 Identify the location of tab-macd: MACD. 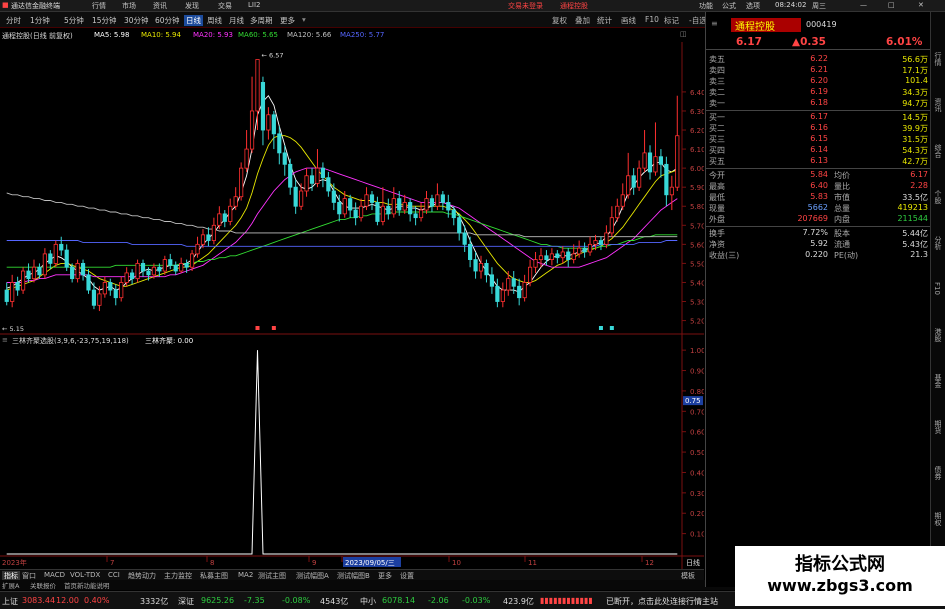
(54, 575).